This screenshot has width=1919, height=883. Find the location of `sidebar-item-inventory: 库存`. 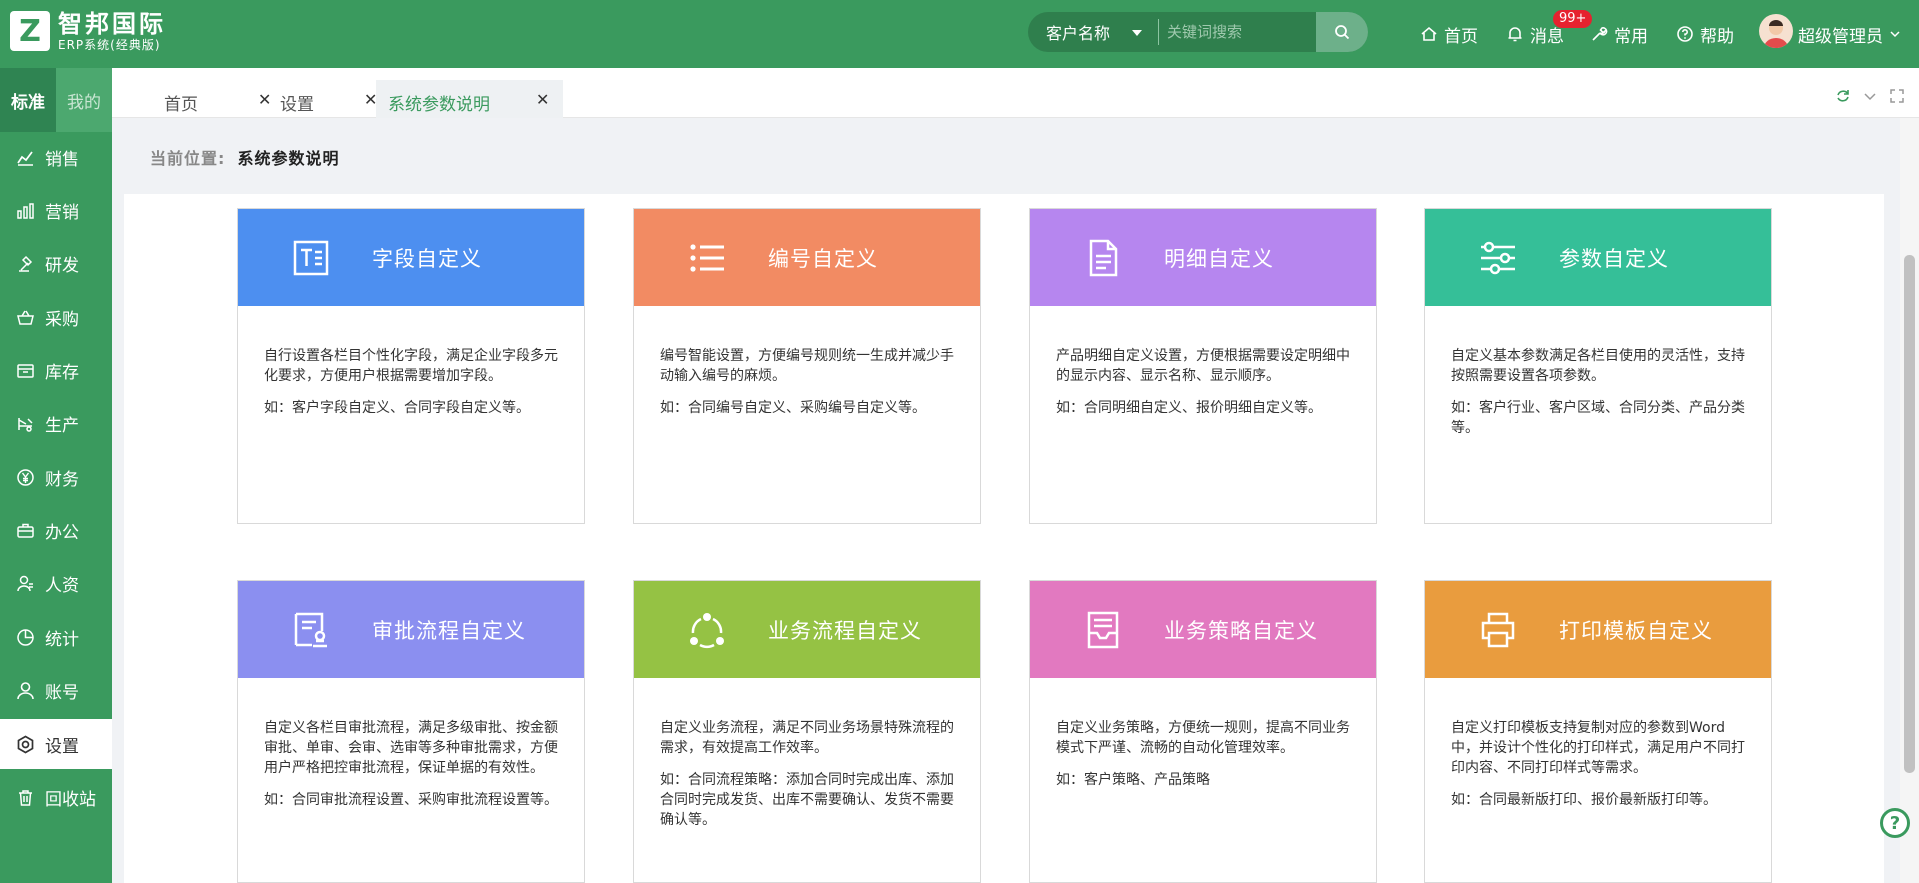

sidebar-item-inventory: 库存 is located at coordinates (56, 370).